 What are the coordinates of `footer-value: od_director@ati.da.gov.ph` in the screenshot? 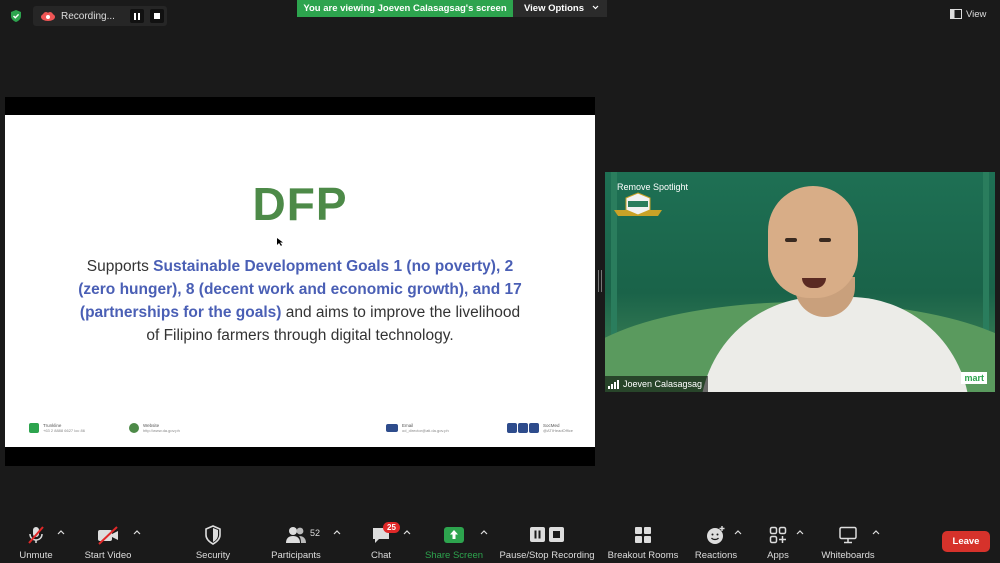 It's located at (425, 430).